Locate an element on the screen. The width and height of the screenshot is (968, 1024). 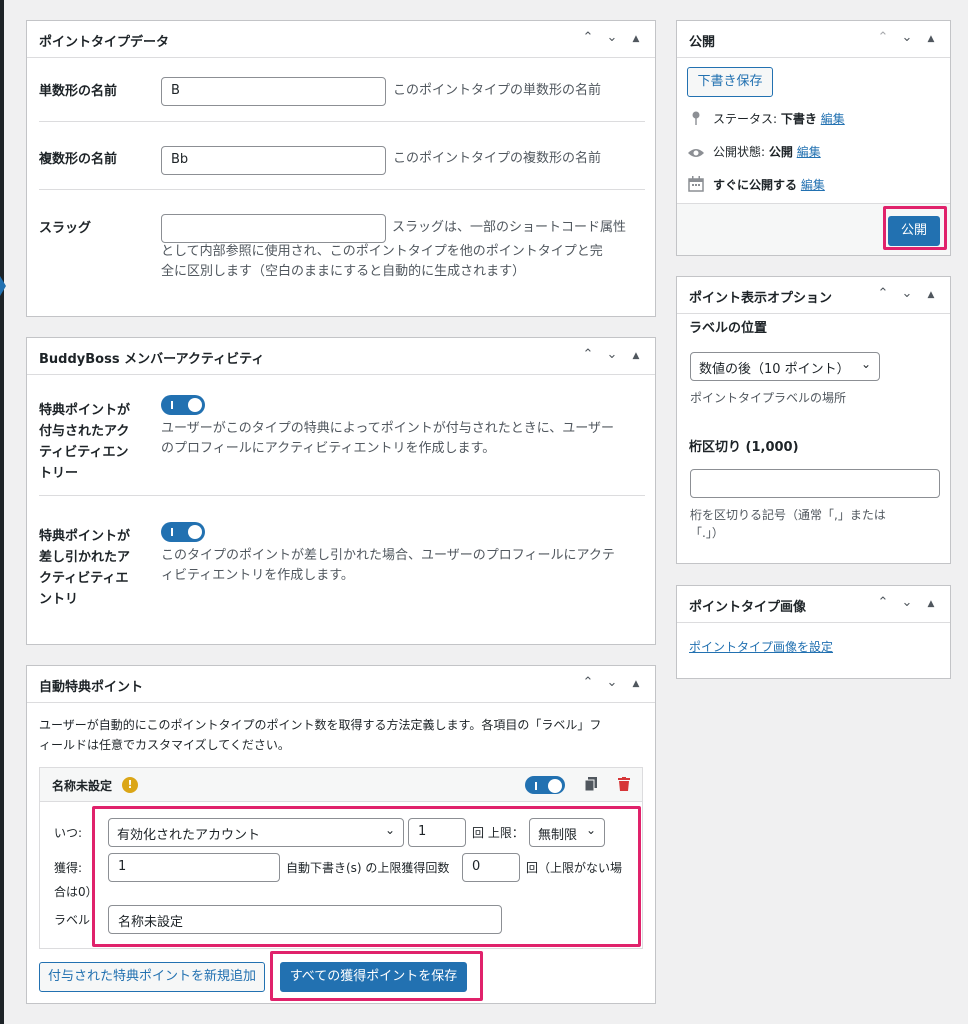
label-position-value: 数値の後（10 ポイント） is located at coordinates (774, 369).